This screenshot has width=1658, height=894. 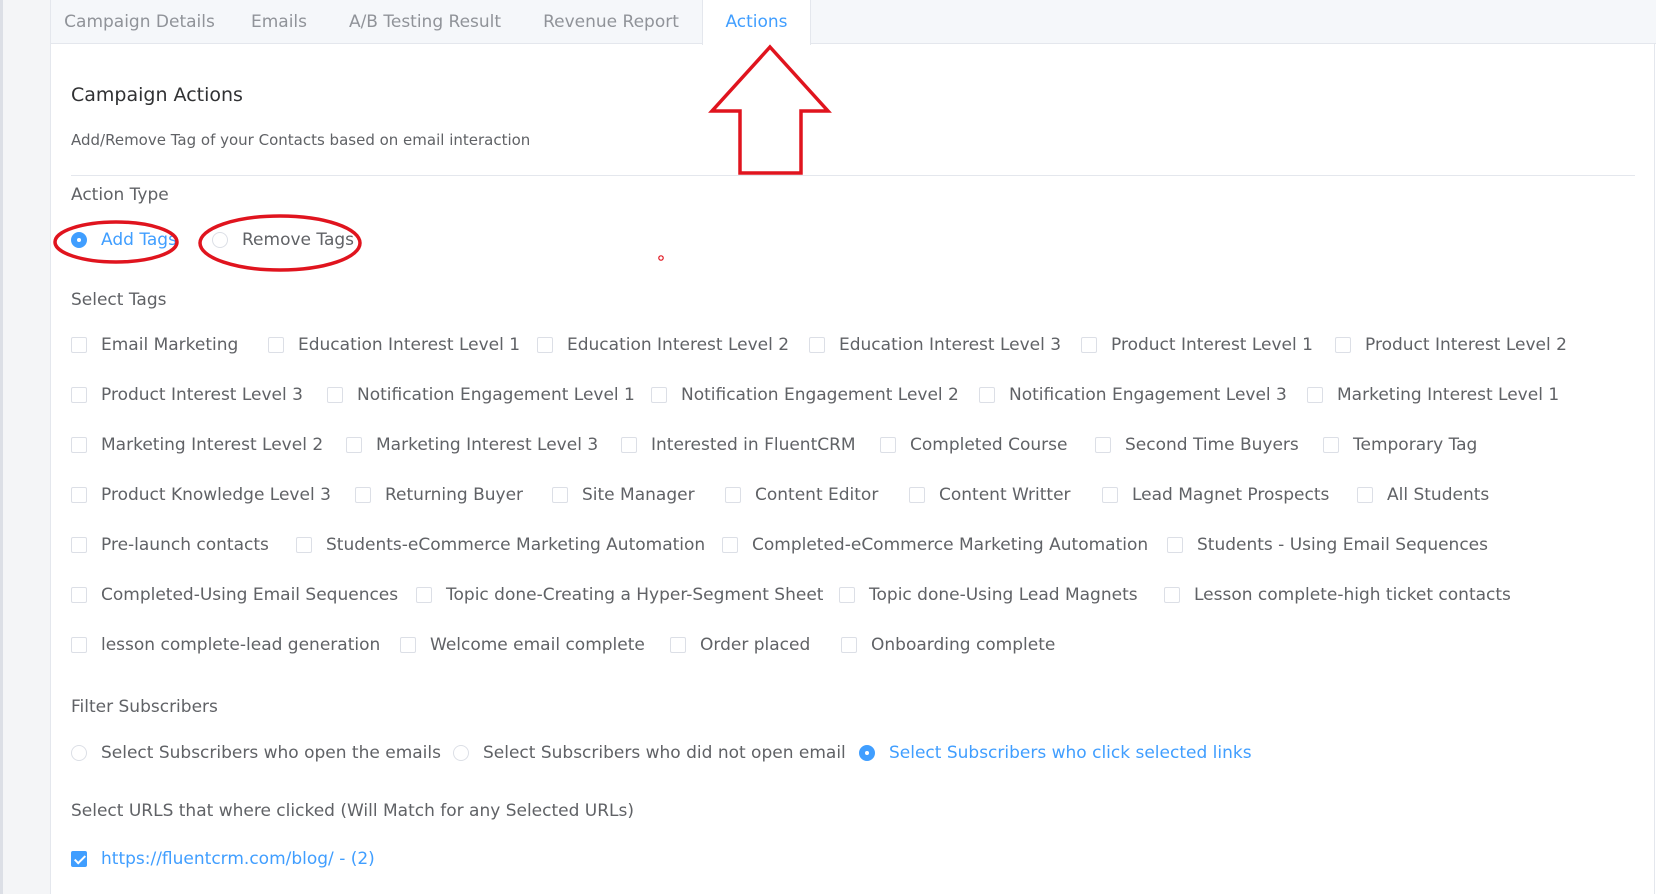 I want to click on tag-checkbox: Lead Magnet Prospects, so click(x=1215, y=495).